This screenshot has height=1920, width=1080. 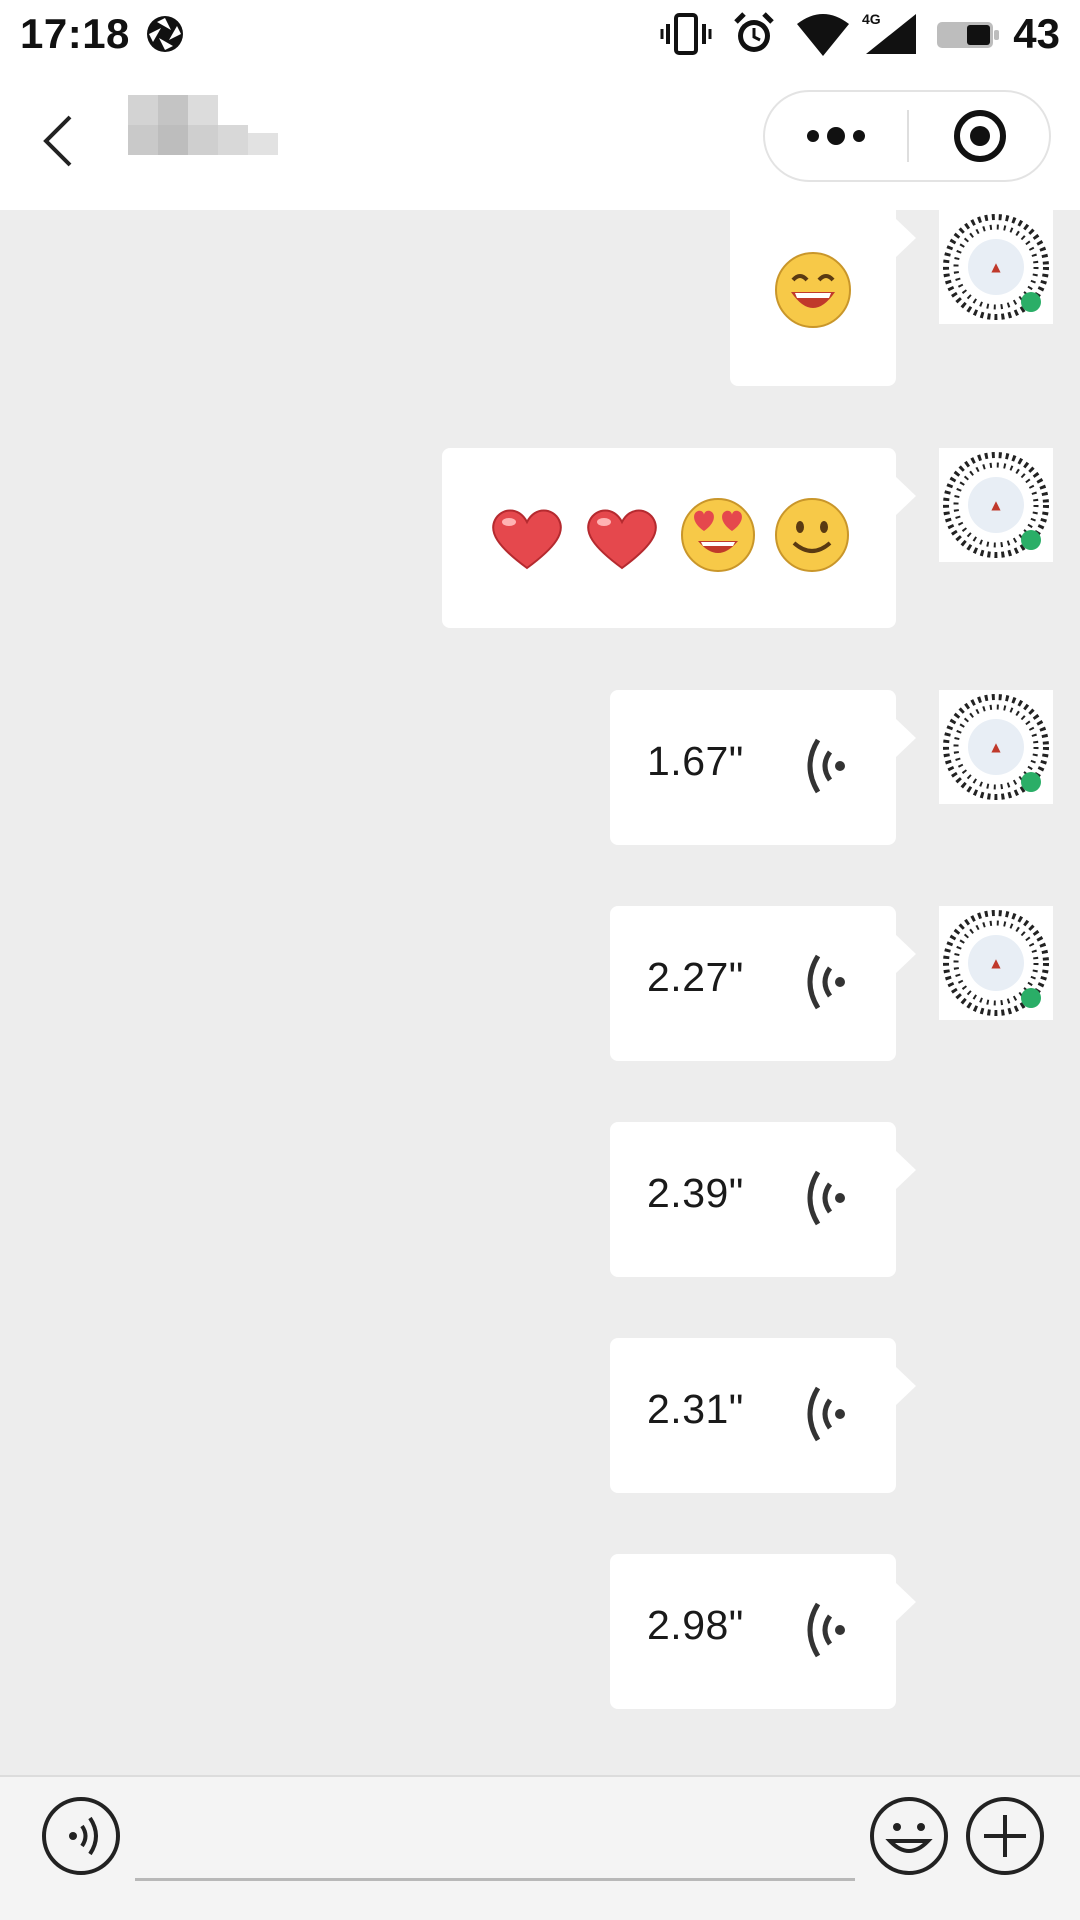 I want to click on target-close-icon, so click(x=980, y=136).